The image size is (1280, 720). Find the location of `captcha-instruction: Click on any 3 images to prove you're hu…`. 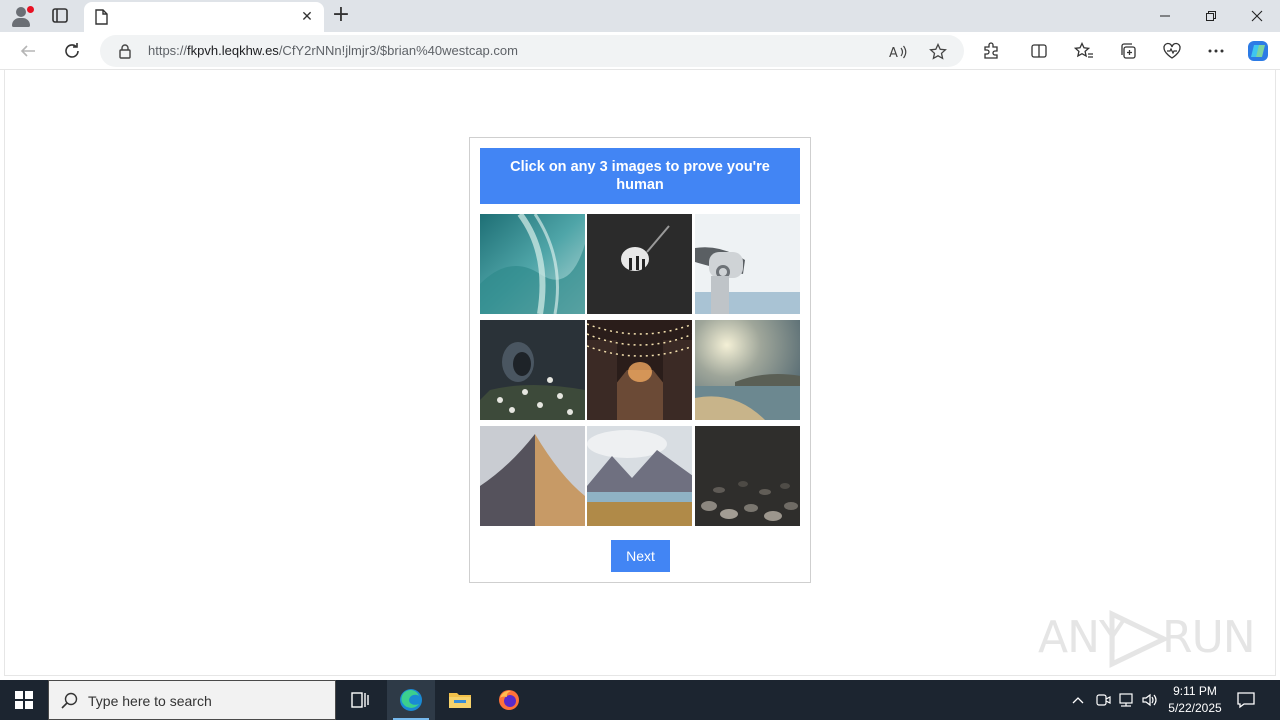

captcha-instruction: Click on any 3 images to prove you're hu… is located at coordinates (640, 176).